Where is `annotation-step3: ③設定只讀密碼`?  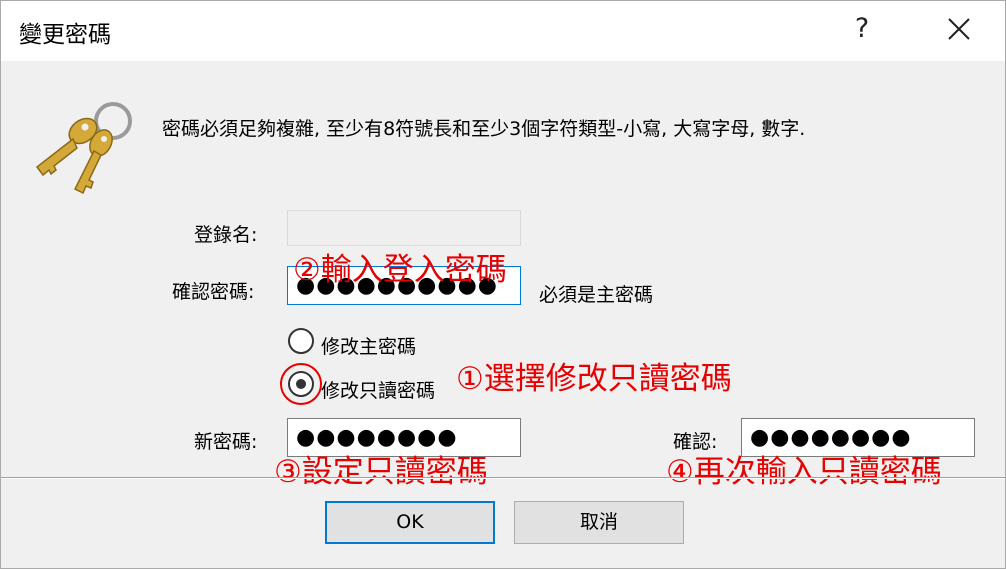 annotation-step3: ③設定只讀密碼 is located at coordinates (381, 472).